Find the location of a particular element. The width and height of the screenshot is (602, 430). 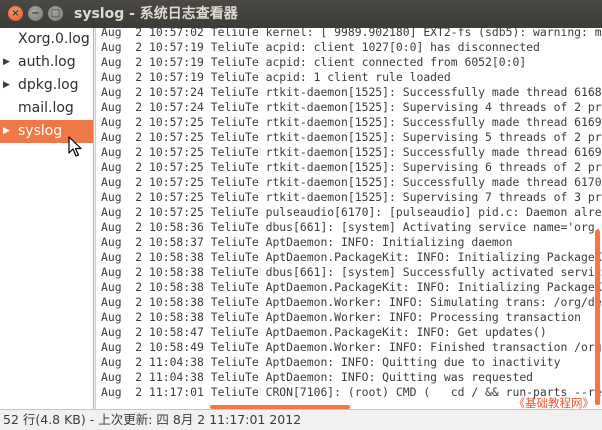

mouse-cursor-icon is located at coordinates (75, 146).